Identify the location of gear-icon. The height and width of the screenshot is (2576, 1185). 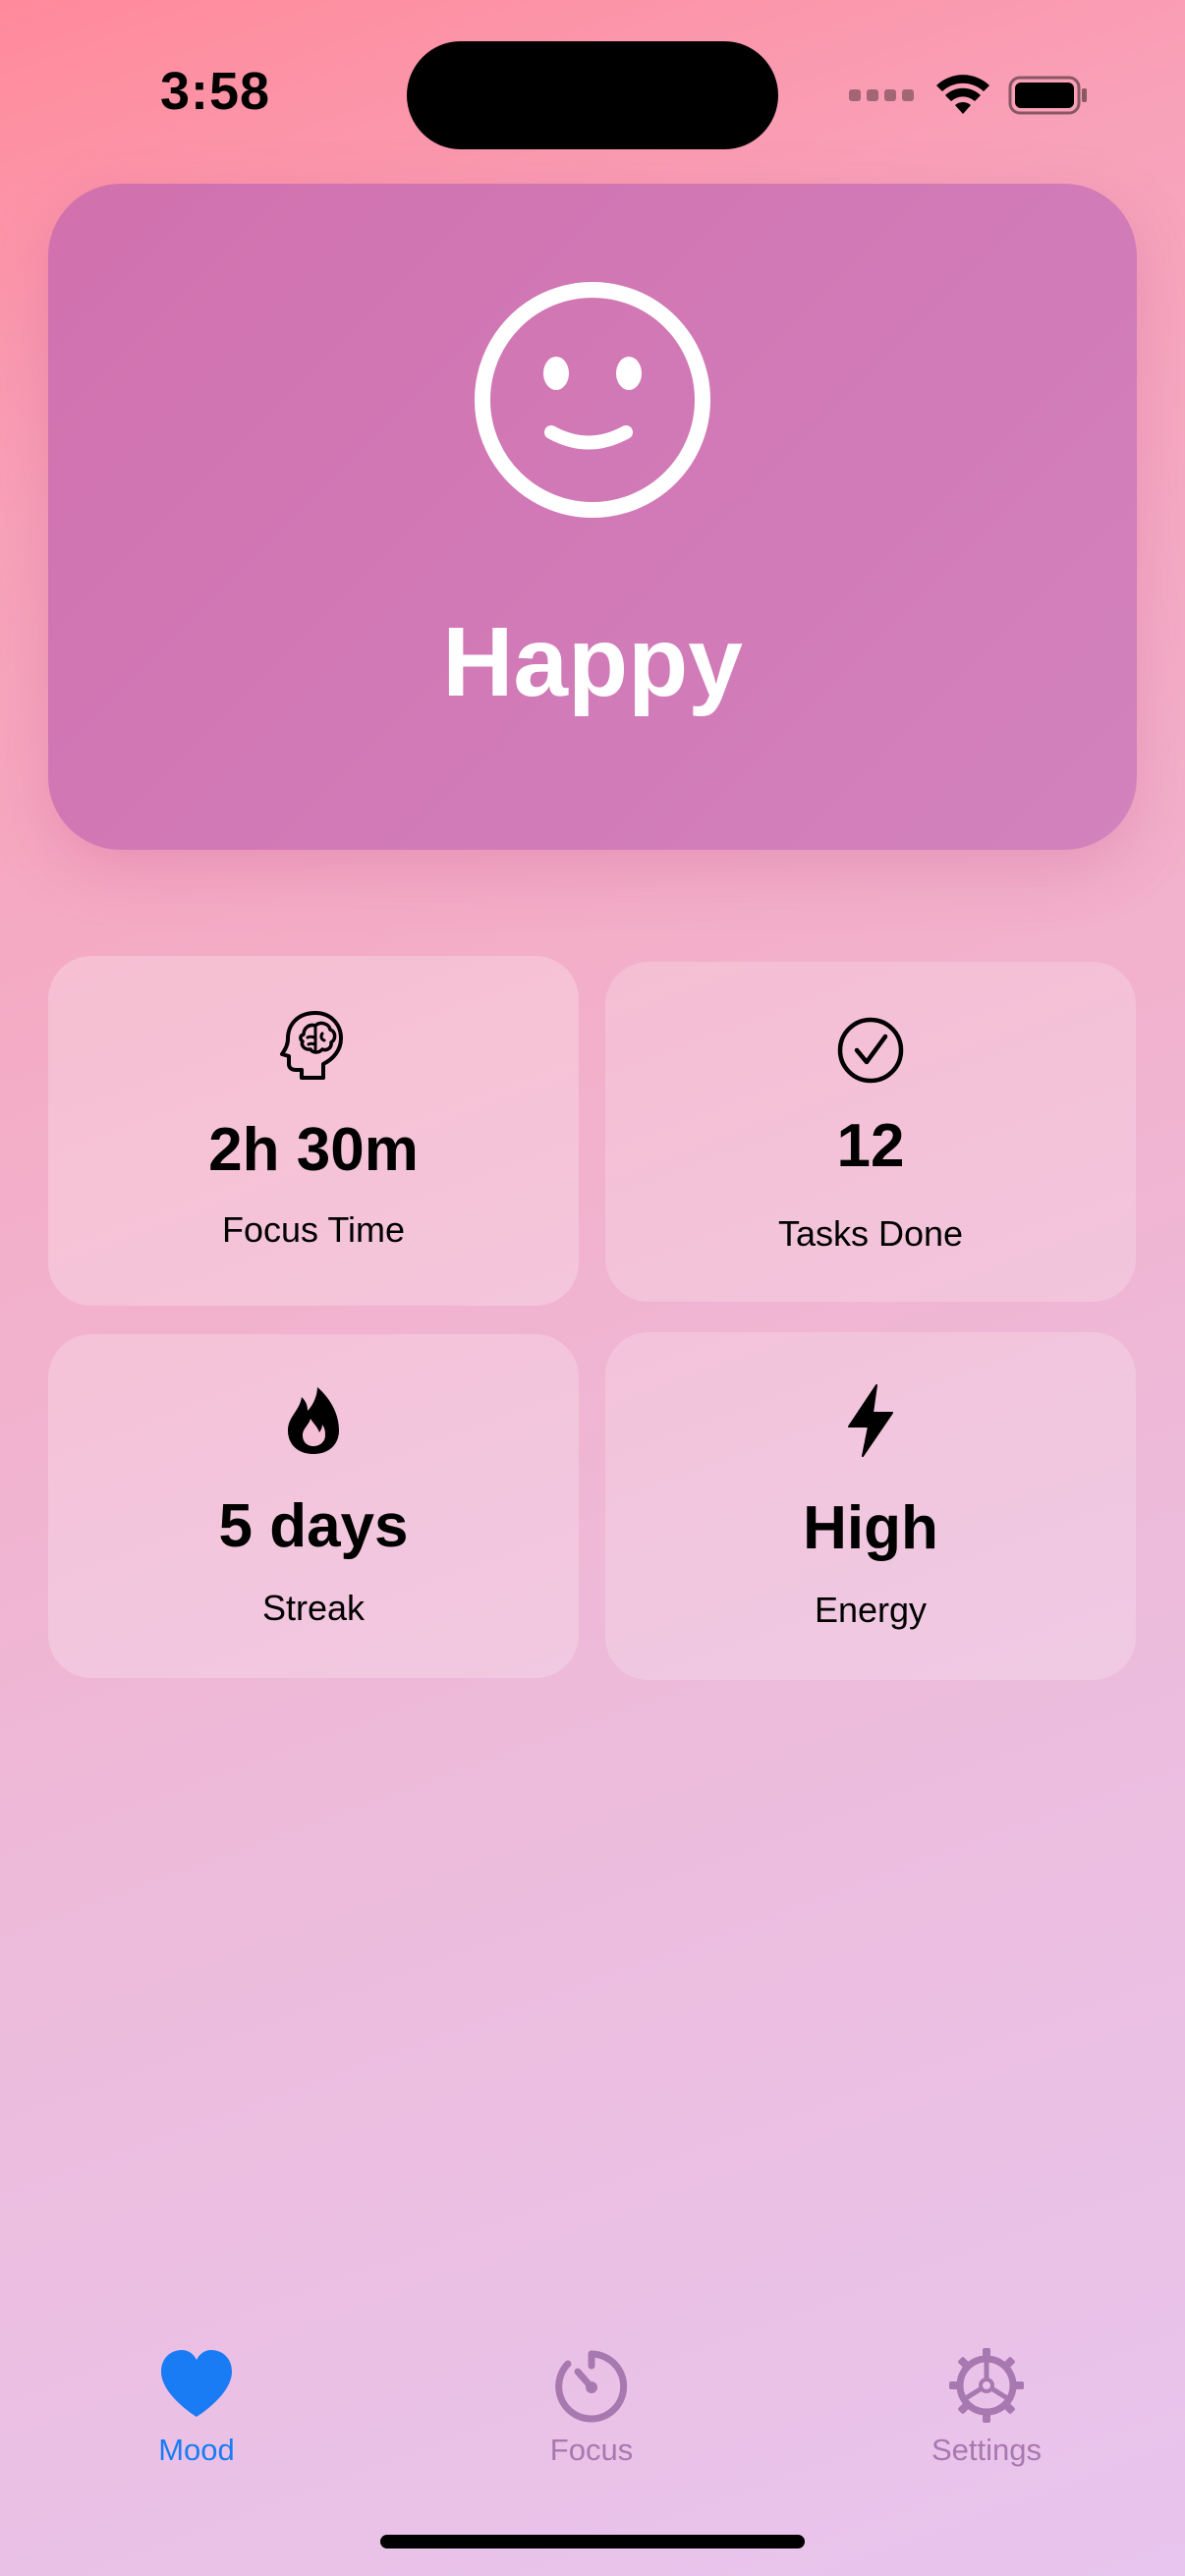
(987, 2385).